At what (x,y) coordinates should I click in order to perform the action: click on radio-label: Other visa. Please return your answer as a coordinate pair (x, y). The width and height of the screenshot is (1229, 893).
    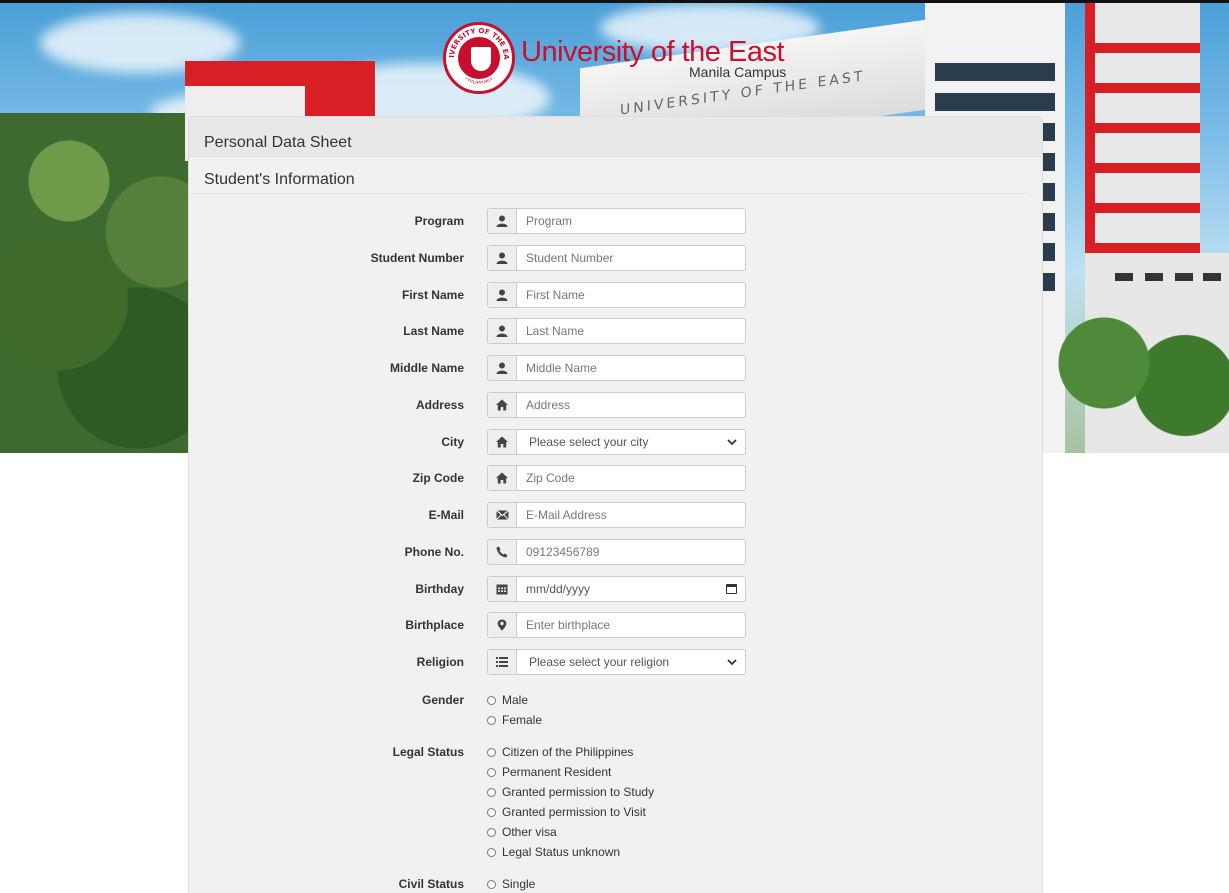
    Looking at the image, I should click on (529, 832).